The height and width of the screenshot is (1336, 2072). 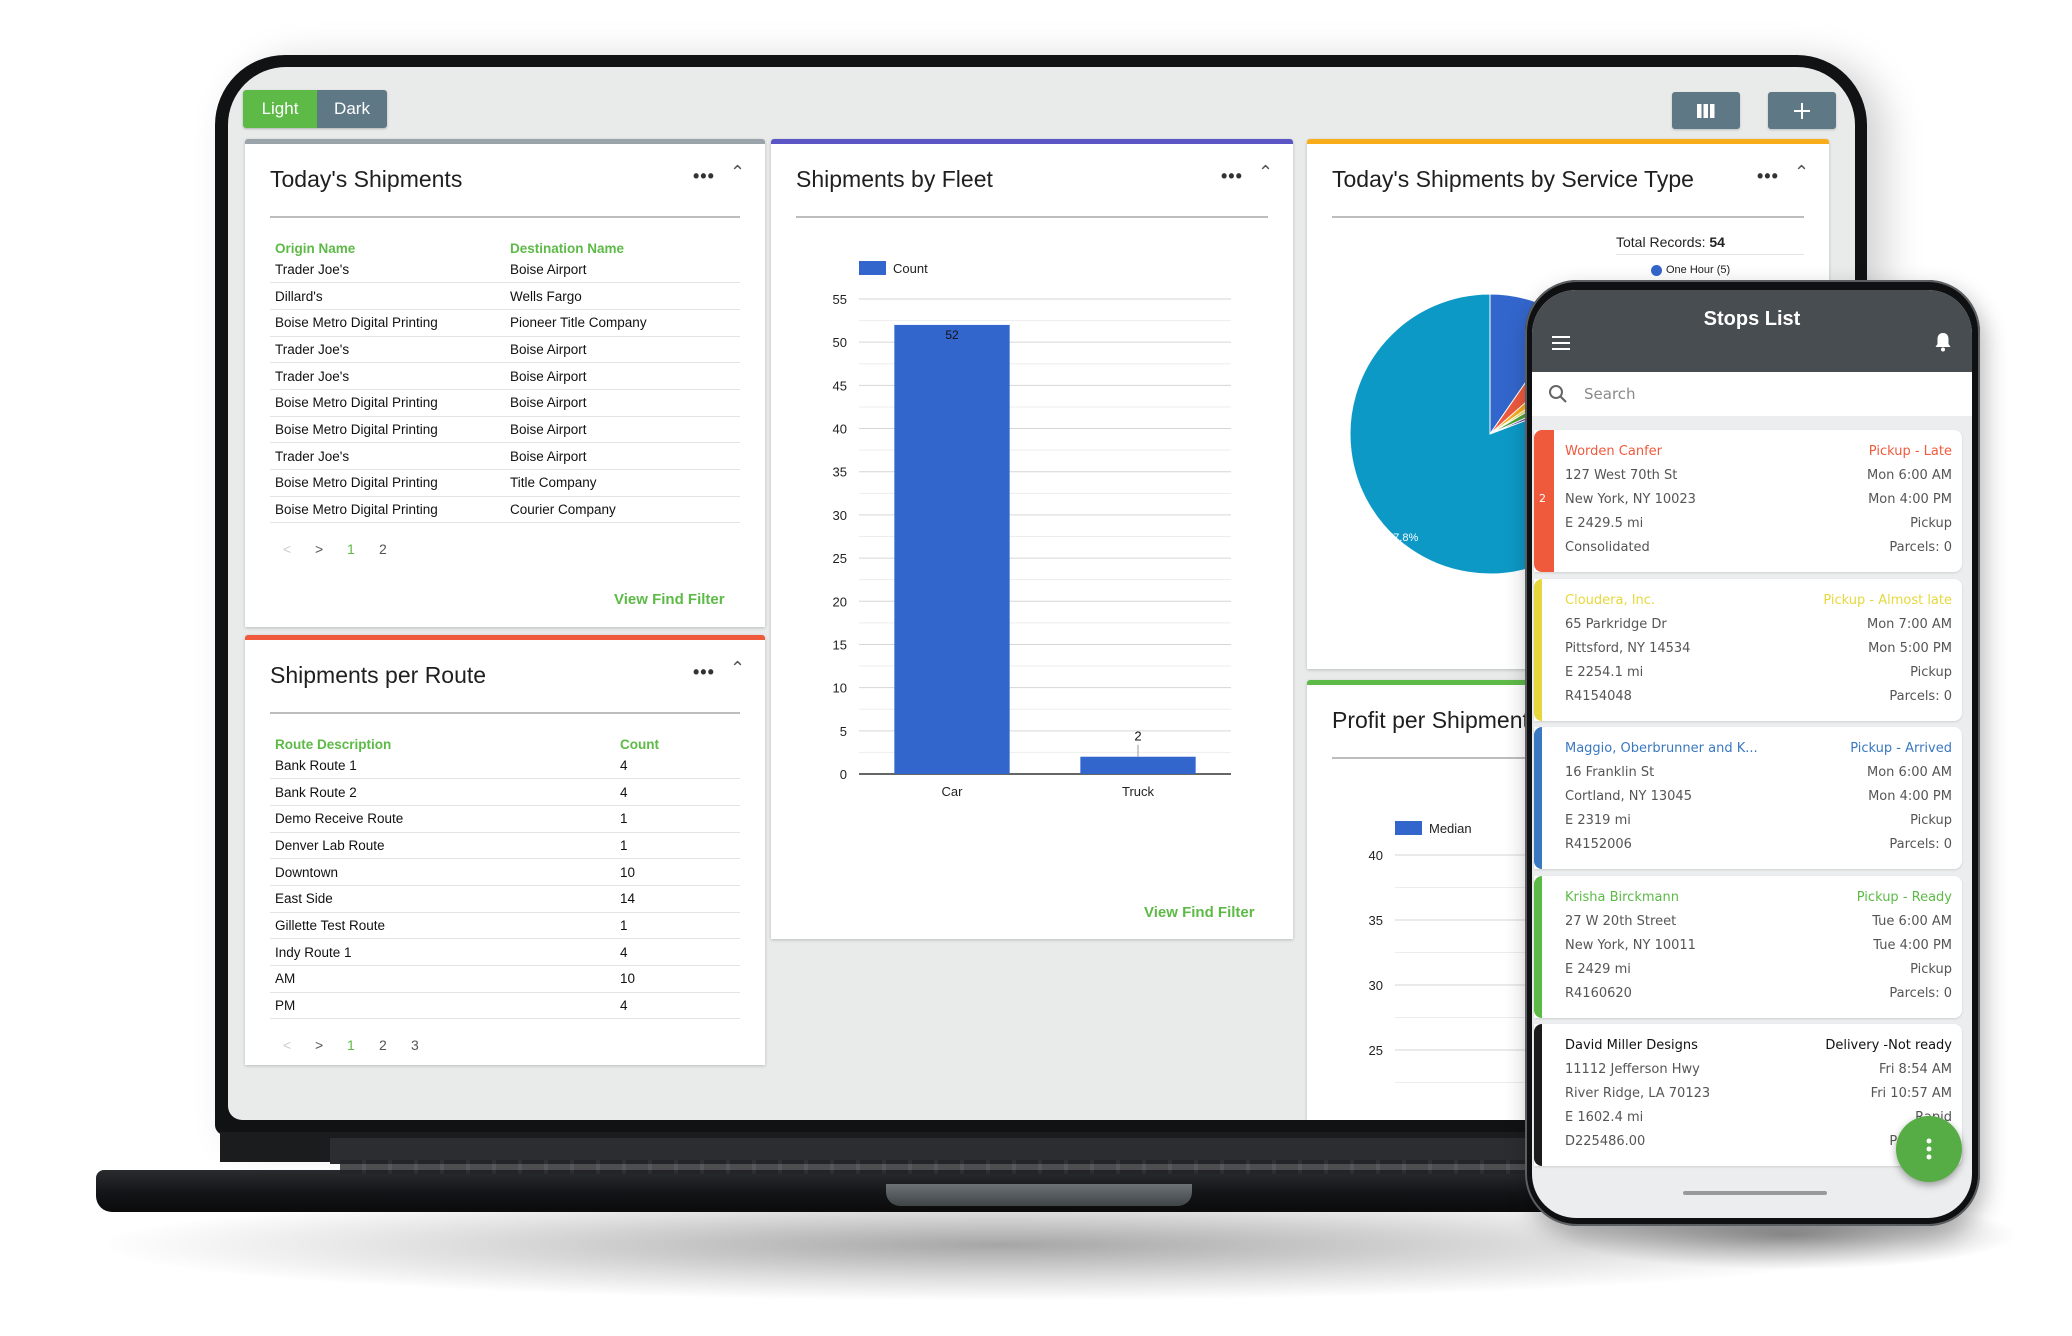 I want to click on search-input, so click(x=1764, y=394).